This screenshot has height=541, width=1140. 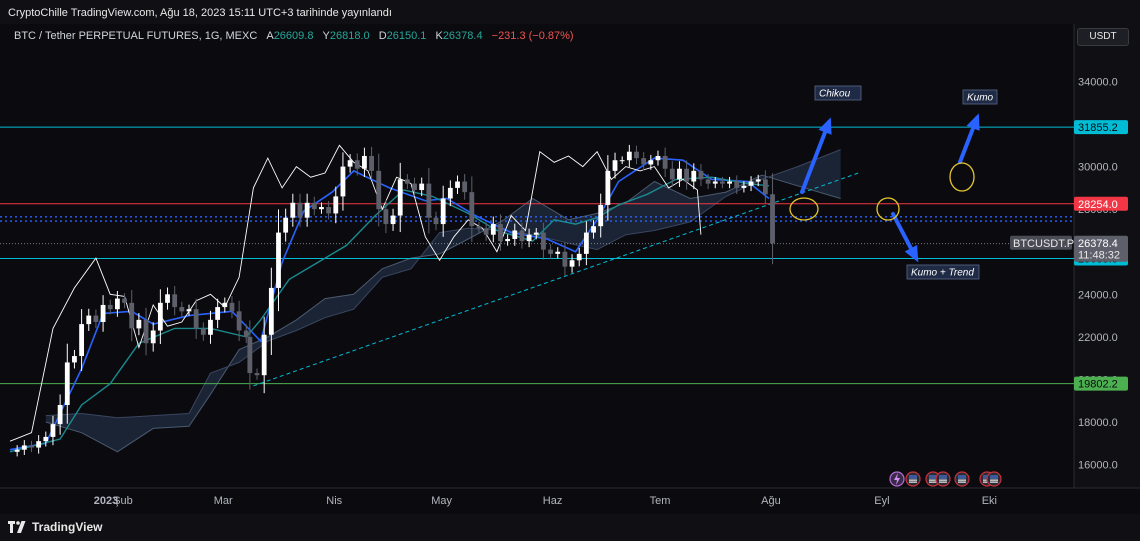 I want to click on annotation-0: Chikou, so click(x=838, y=93).